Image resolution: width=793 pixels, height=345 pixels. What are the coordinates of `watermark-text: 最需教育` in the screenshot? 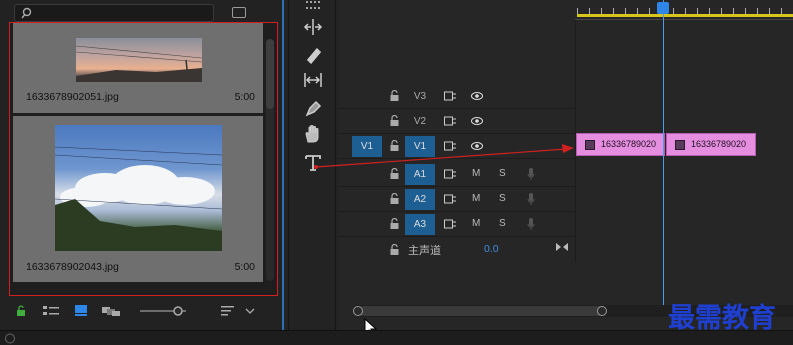 It's located at (722, 318).